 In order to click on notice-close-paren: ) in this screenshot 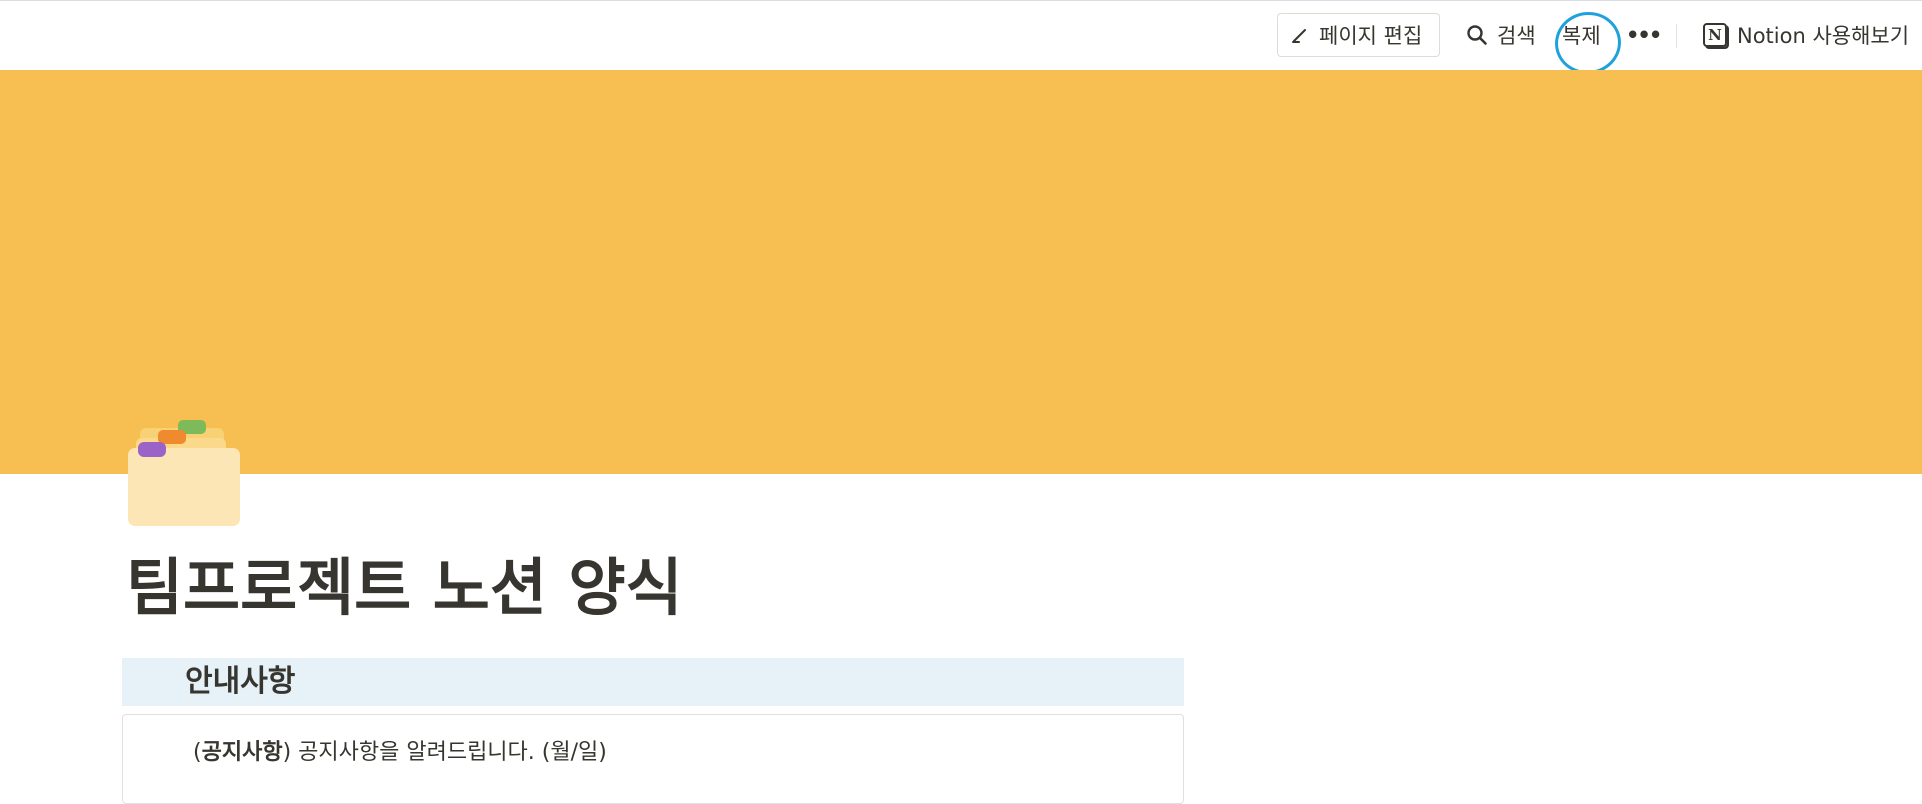, I will do `click(287, 752)`.